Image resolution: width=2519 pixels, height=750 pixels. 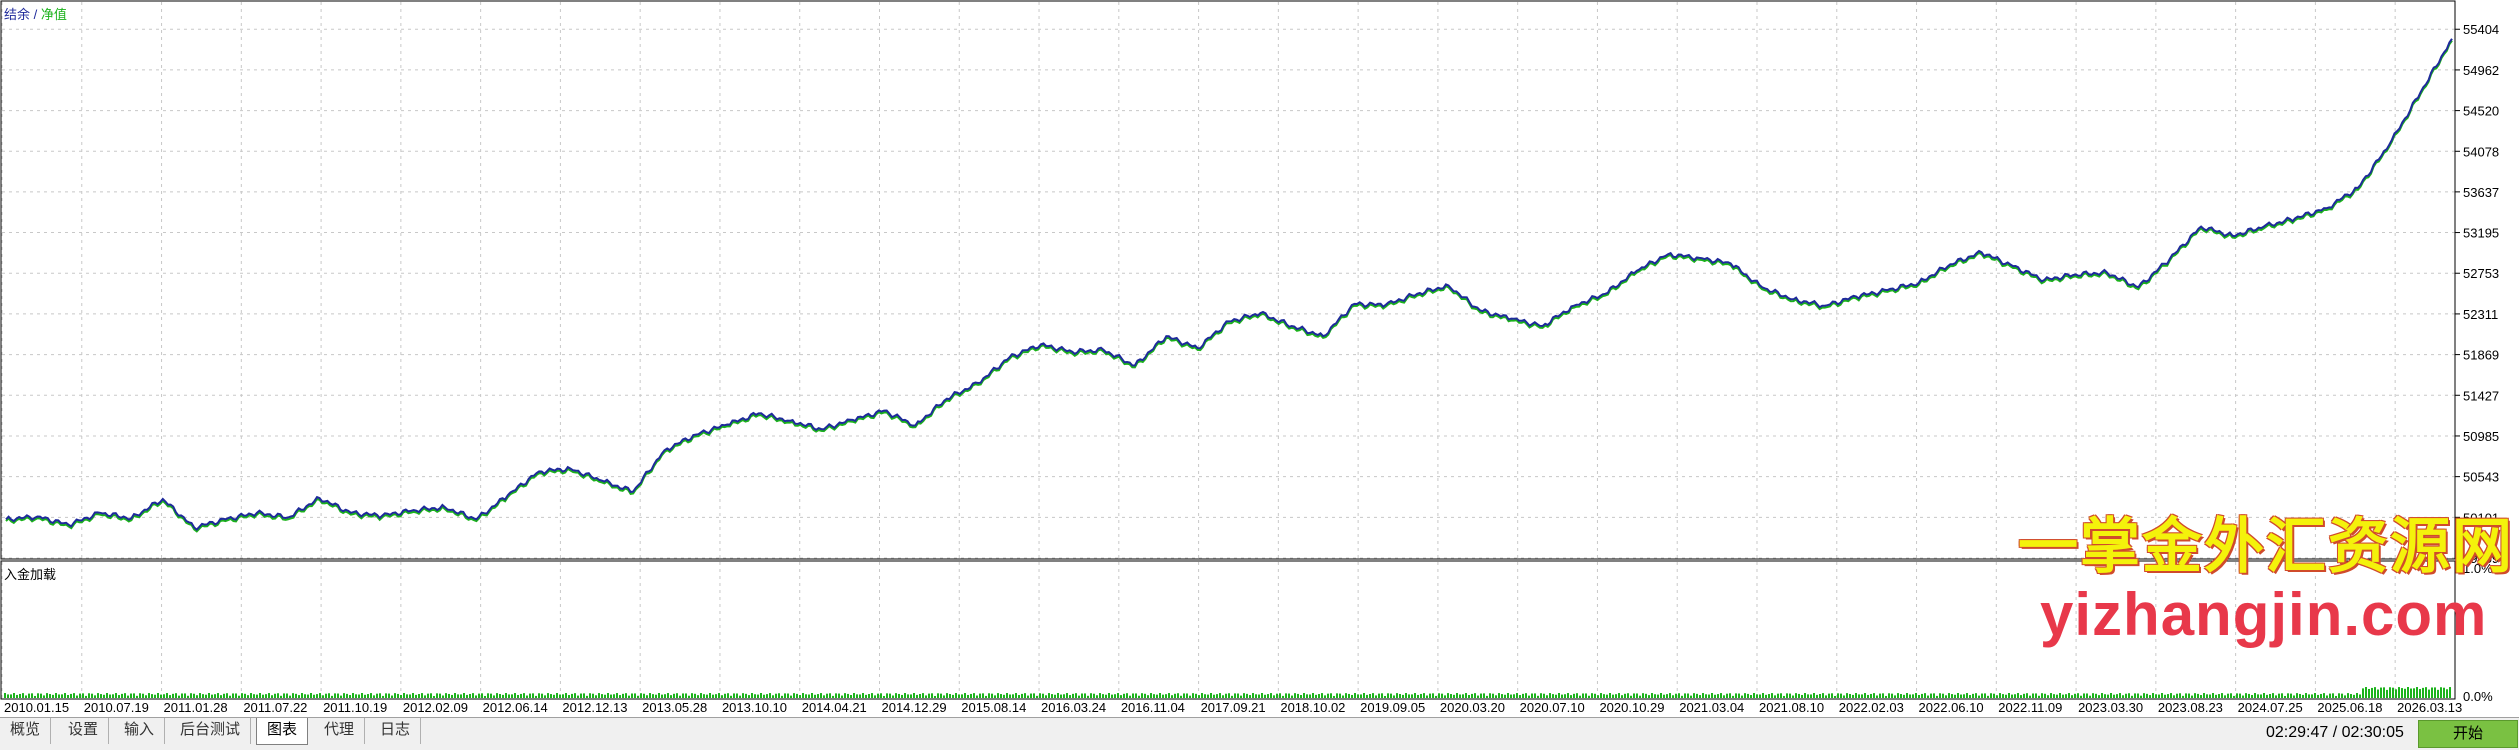 What do you see at coordinates (396, 731) in the screenshot?
I see `tab-journal: 日志` at bounding box center [396, 731].